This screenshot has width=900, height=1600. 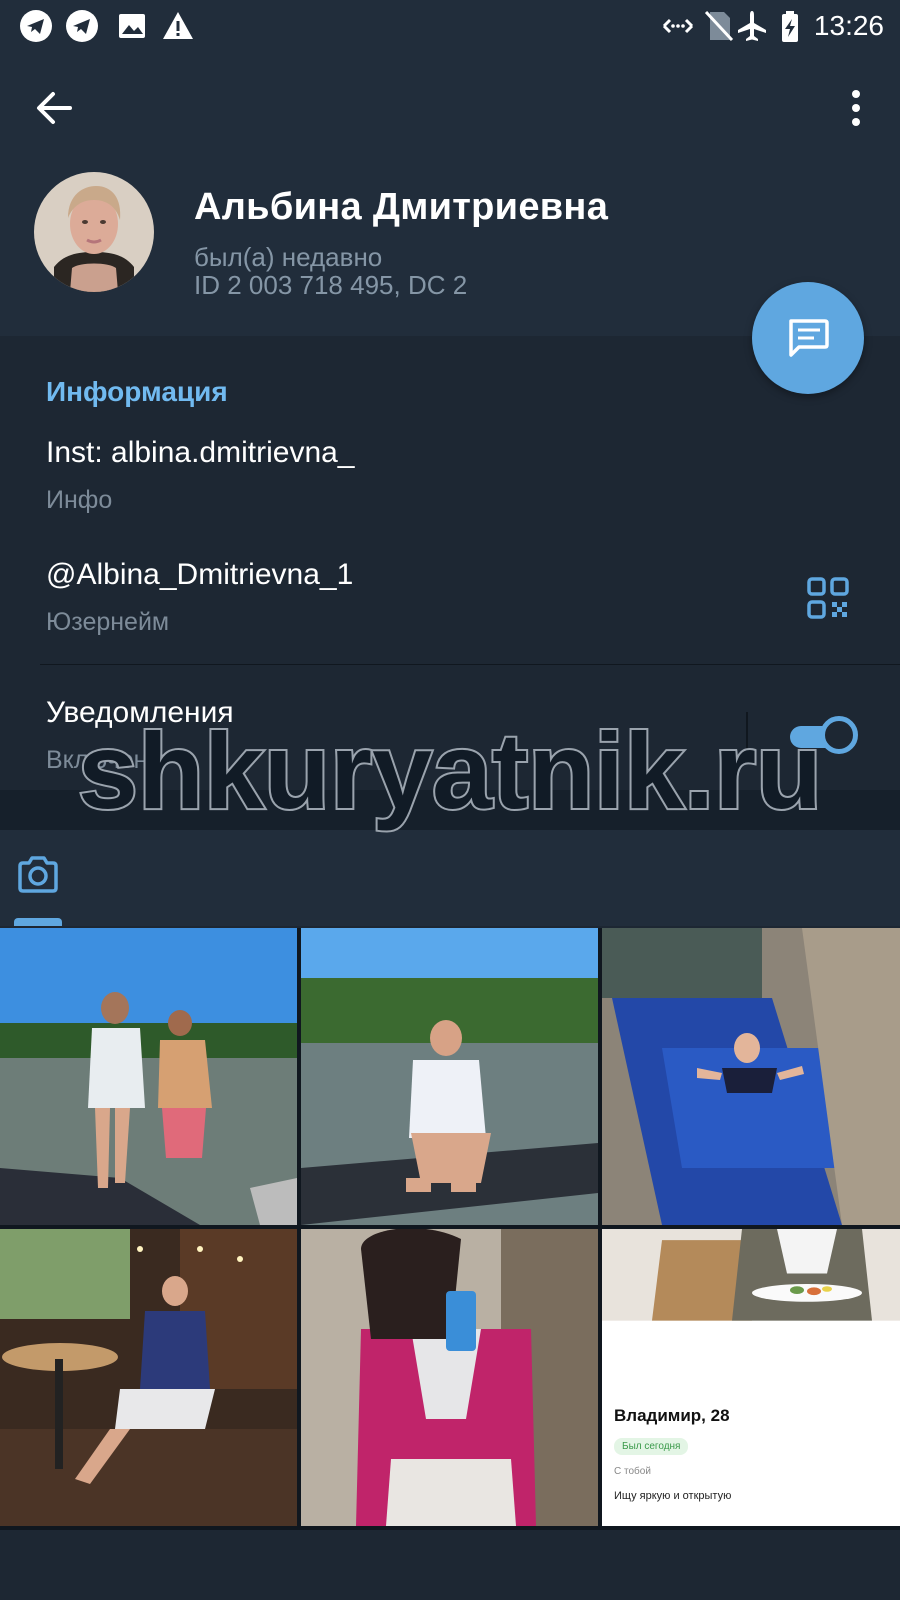 I want to click on airplane-mode-icon, so click(x=752, y=26).